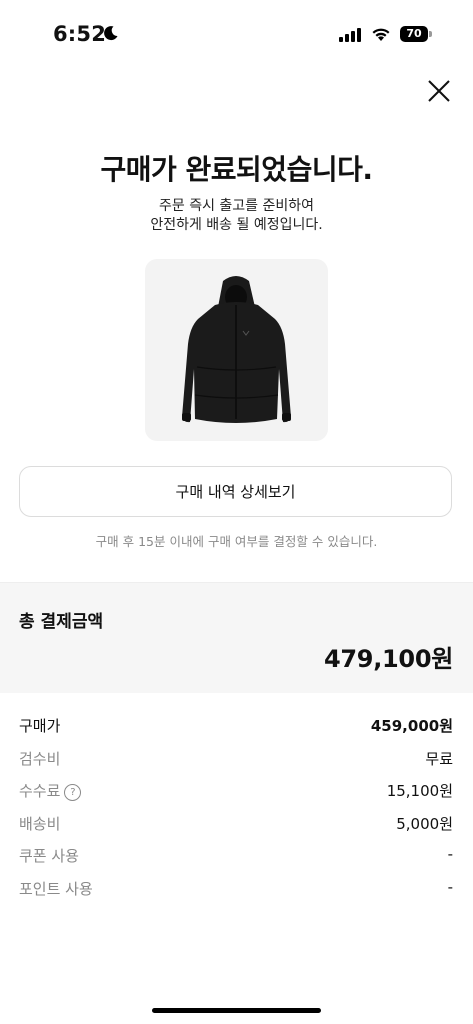 The width and height of the screenshot is (473, 1024). I want to click on page-title: 구매가 완료되었습니다., so click(237, 169).